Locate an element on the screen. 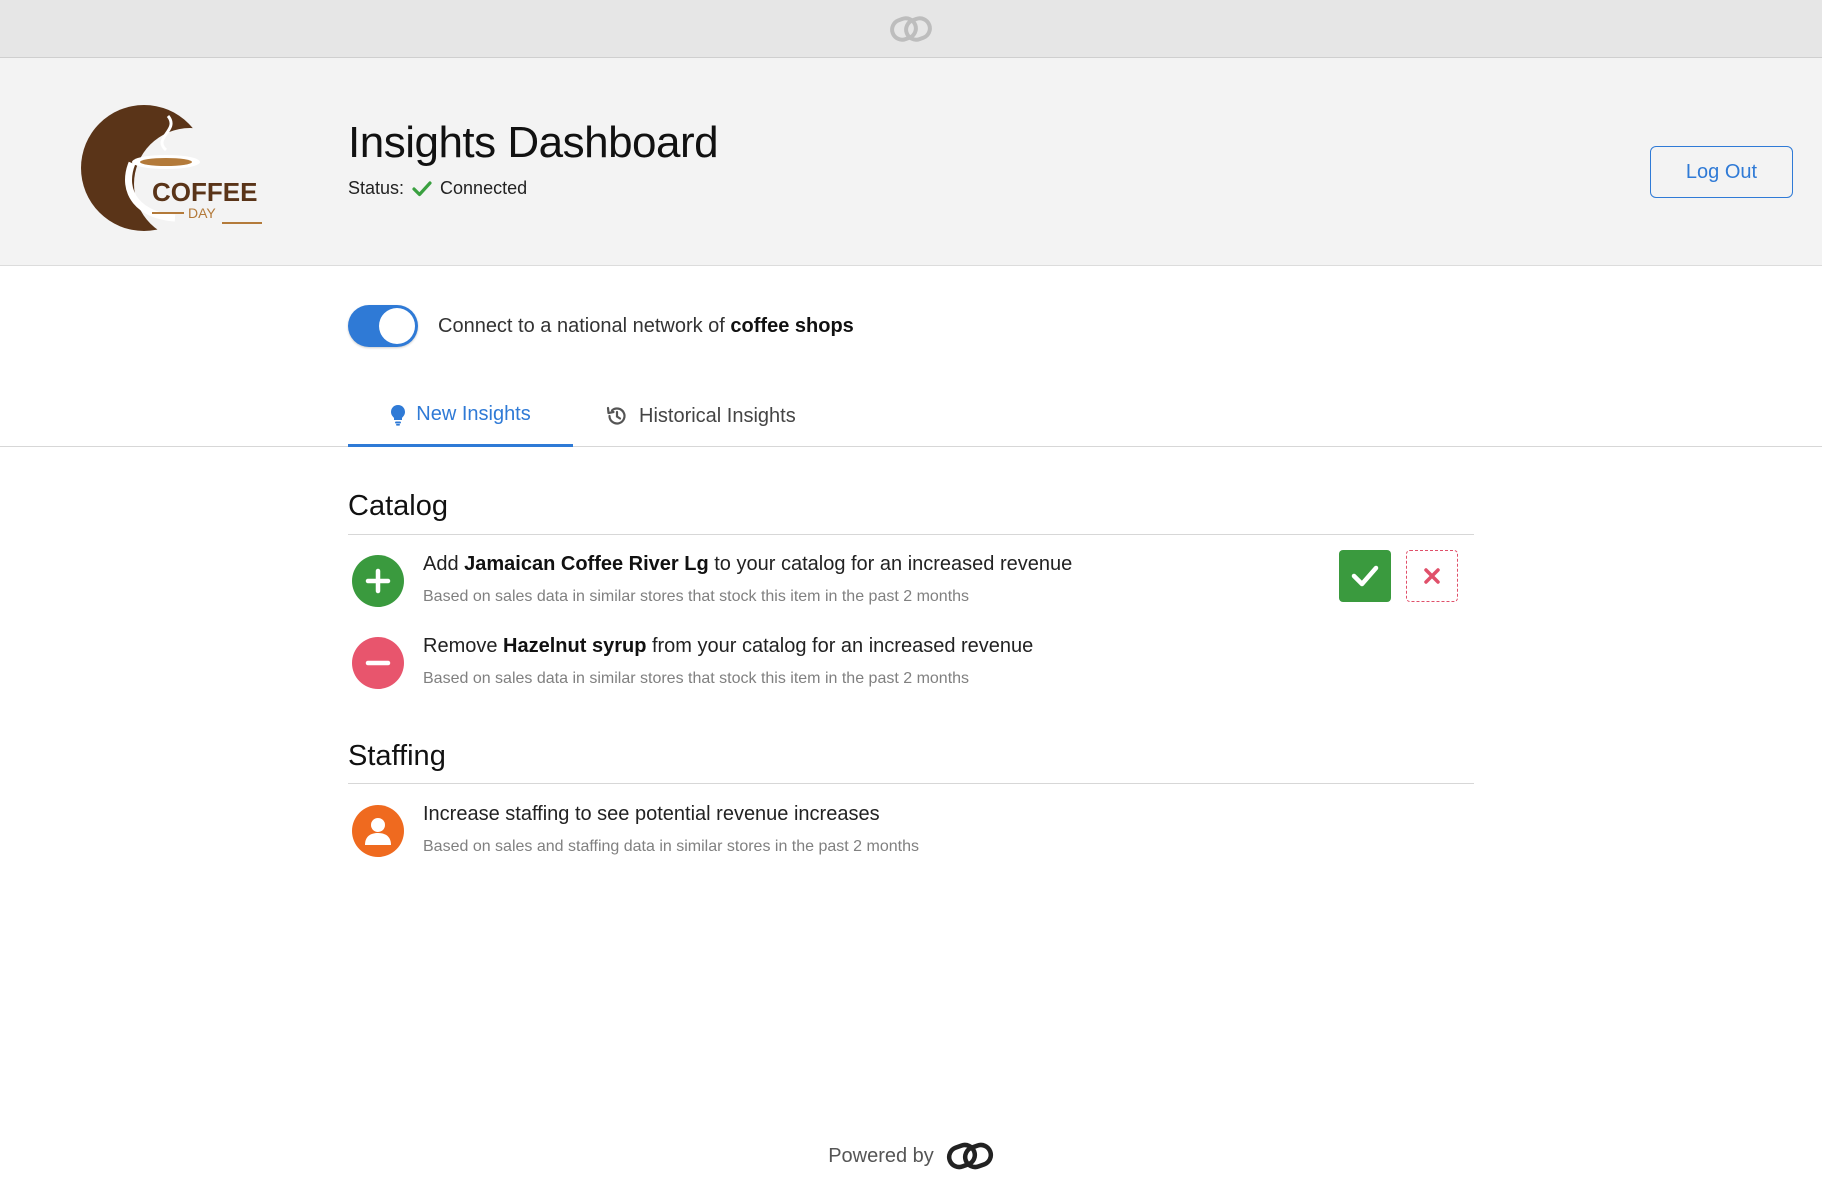 The width and height of the screenshot is (1822, 1202). footer: Powered by is located at coordinates (911, 1156).